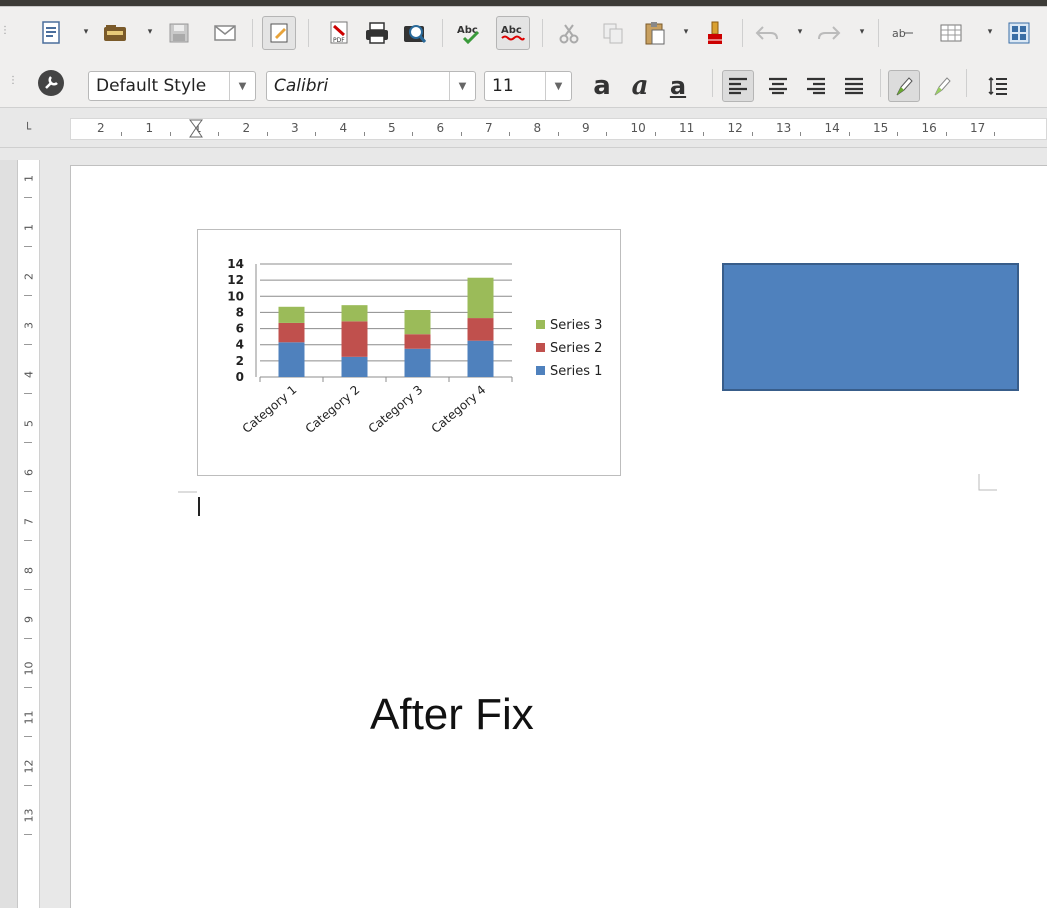 The height and width of the screenshot is (908, 1047). I want to click on y-tick-label: 6, so click(240, 329).